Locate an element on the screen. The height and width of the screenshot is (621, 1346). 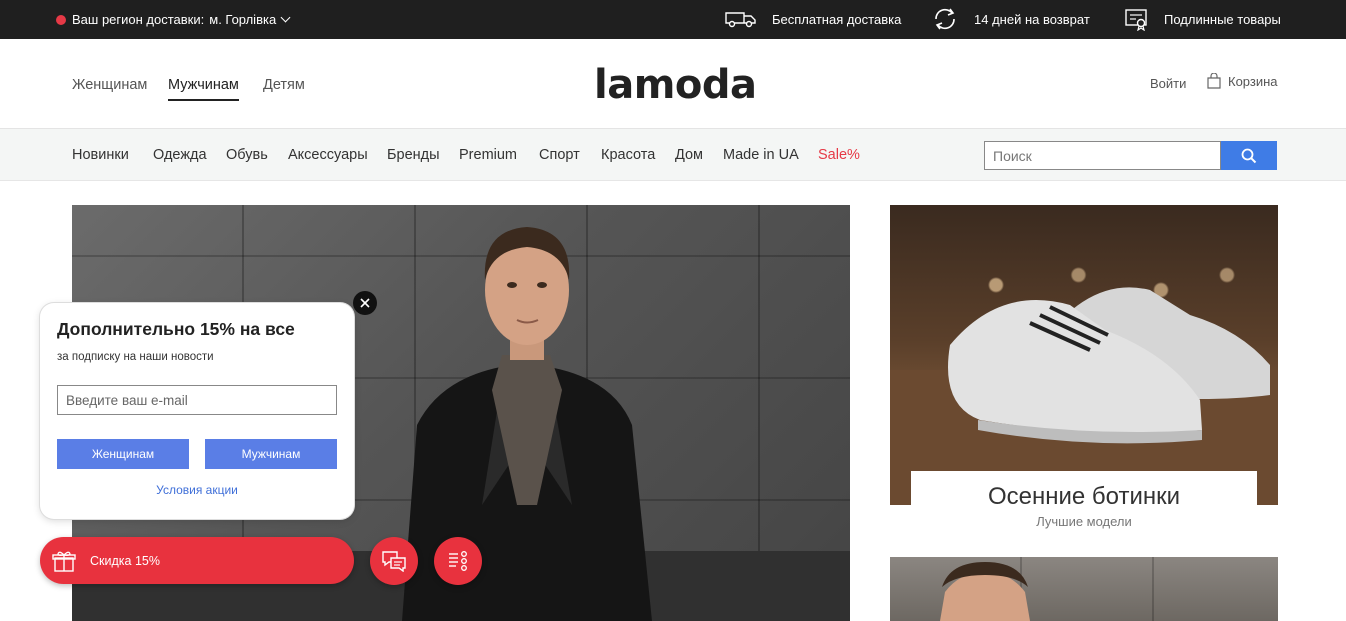
discount-label: Скидка 15% is located at coordinates (125, 560).